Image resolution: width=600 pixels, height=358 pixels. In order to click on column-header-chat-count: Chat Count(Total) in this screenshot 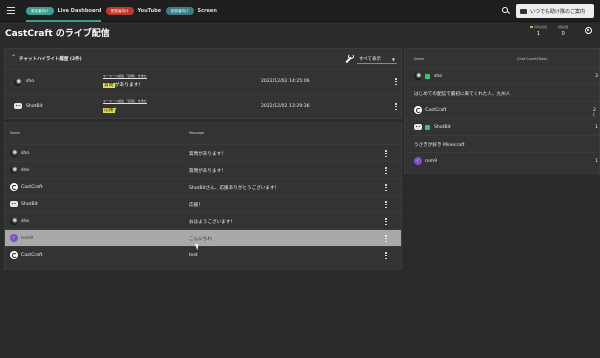, I will do `click(532, 59)`.